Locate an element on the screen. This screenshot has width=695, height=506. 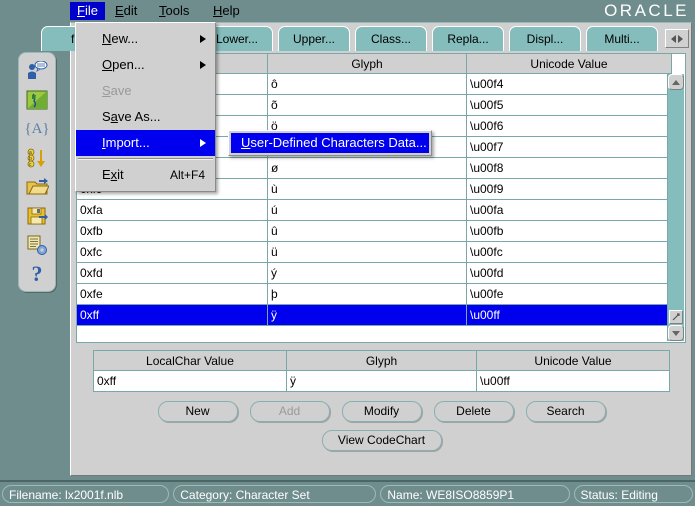
cell-unicode: \u00f4 is located at coordinates (569, 84).